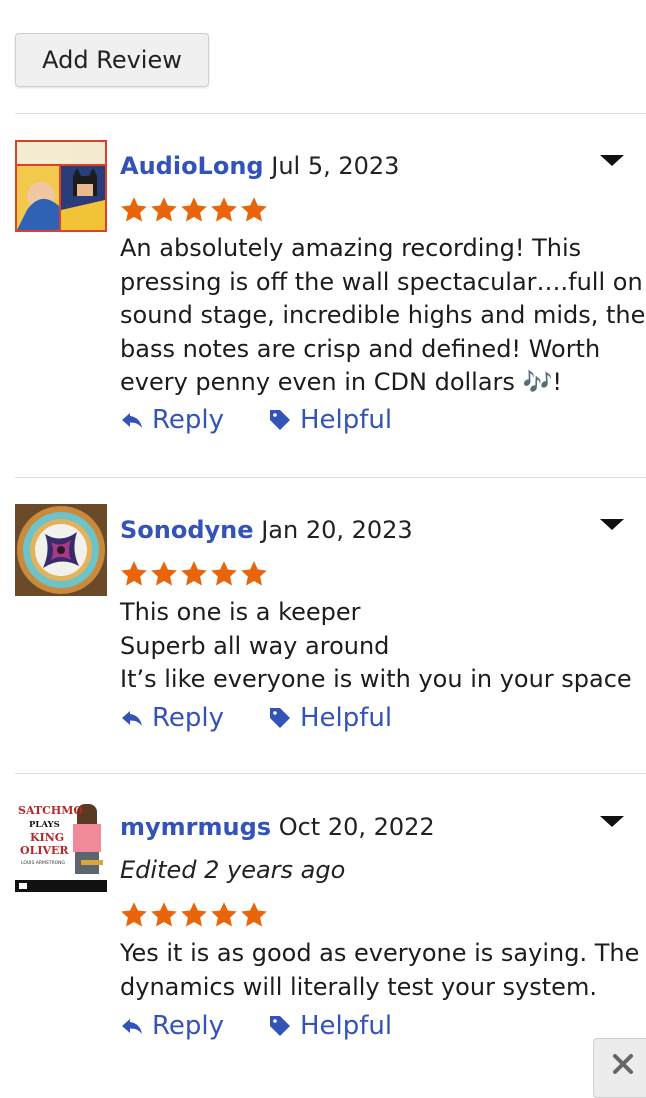 The height and width of the screenshot is (1098, 646). I want to click on review-body-line: bass notes are crisp and defined! Worth, so click(360, 348).